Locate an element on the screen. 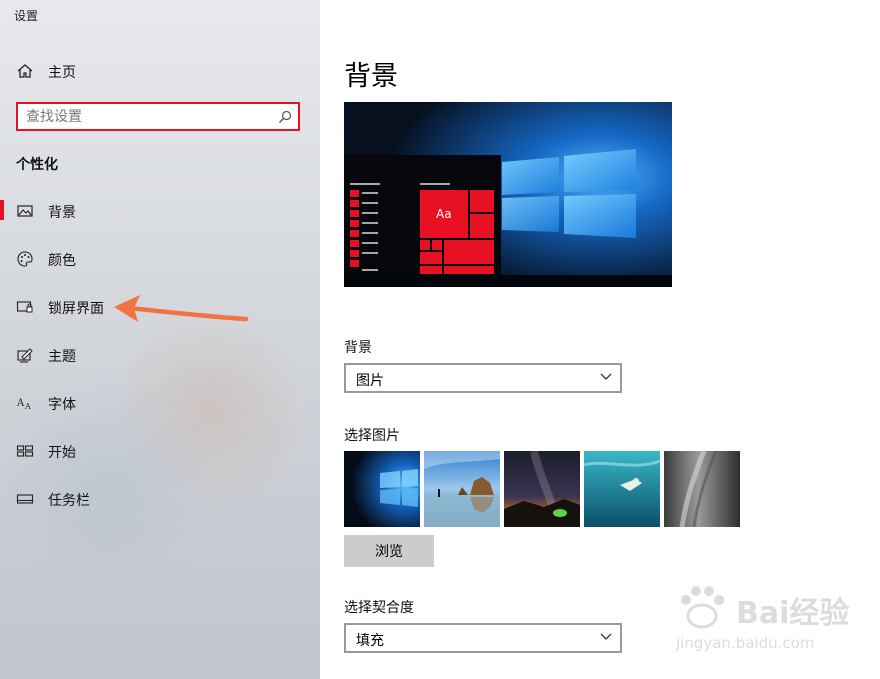 Image resolution: width=880 pixels, height=679 pixels. sidebar-item-label: 主题 is located at coordinates (62, 357).